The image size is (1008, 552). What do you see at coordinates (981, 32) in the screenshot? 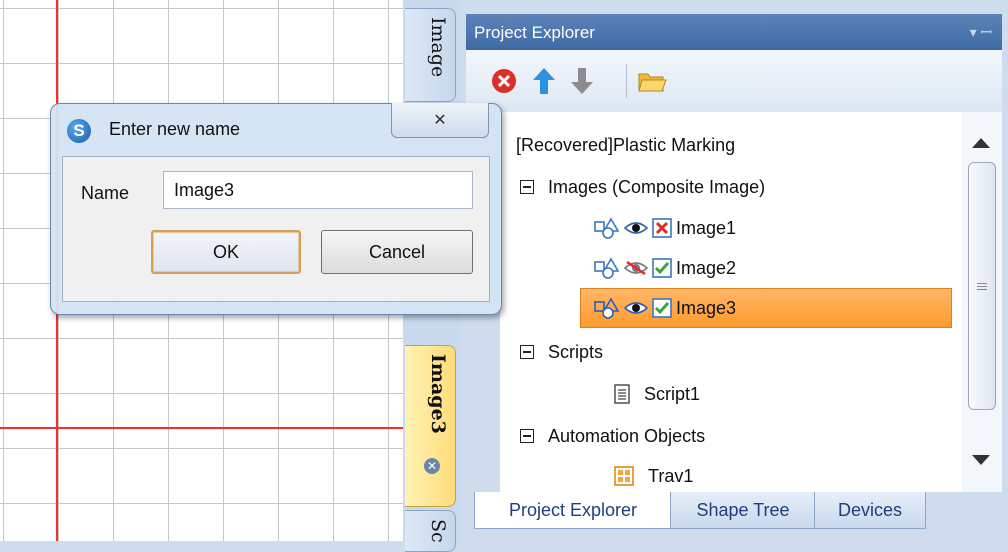
I see `pin-icon: ▾ ꟷ` at bounding box center [981, 32].